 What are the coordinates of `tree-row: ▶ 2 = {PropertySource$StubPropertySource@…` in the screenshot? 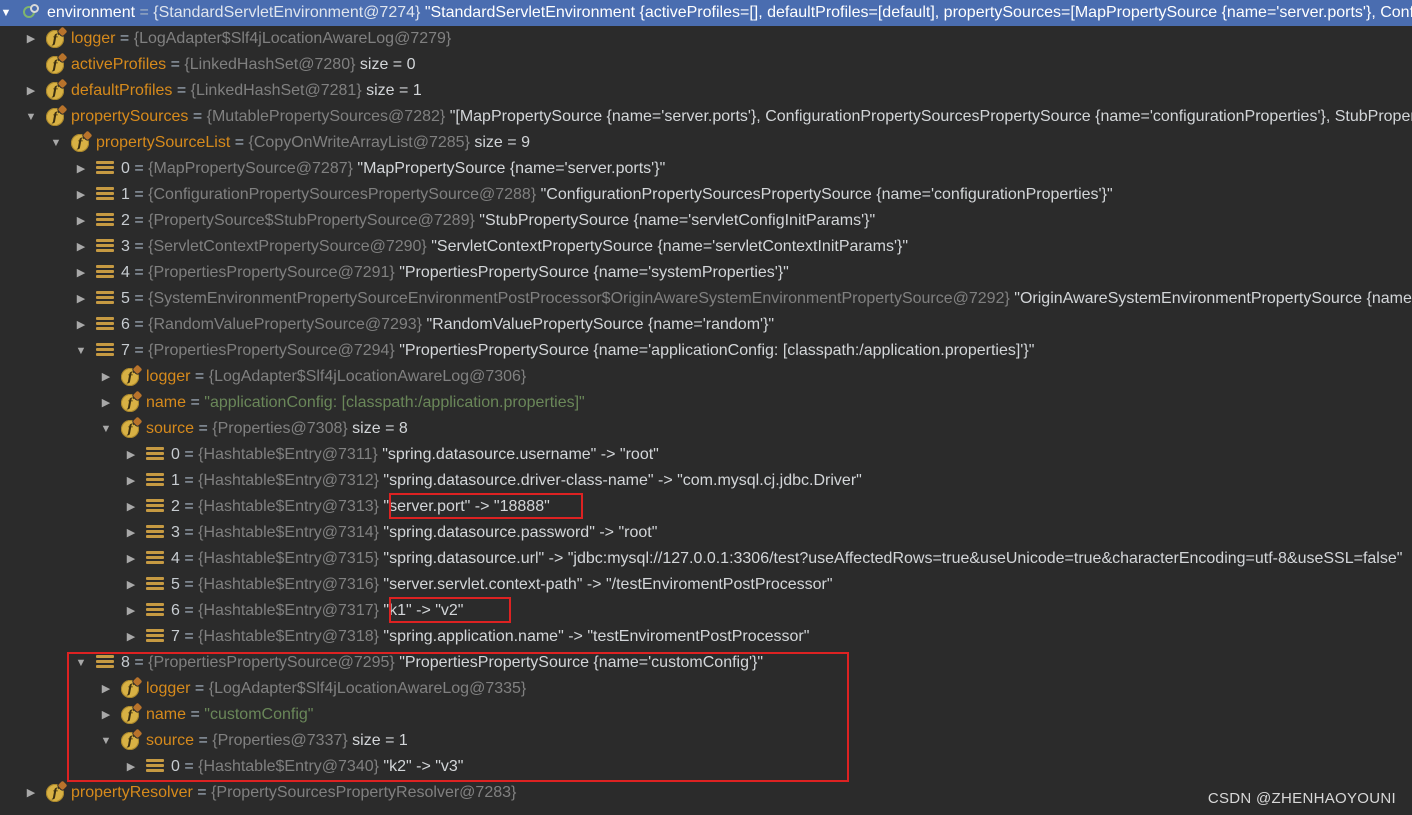 It's located at (706, 221).